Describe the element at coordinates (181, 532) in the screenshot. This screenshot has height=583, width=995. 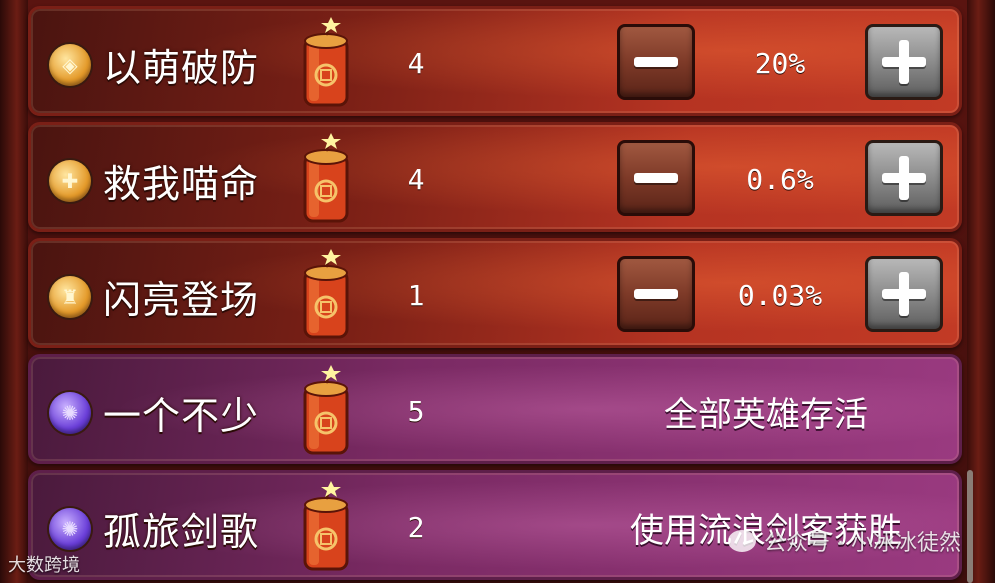
I see `challenge-title: 孤旅剑歌` at that location.